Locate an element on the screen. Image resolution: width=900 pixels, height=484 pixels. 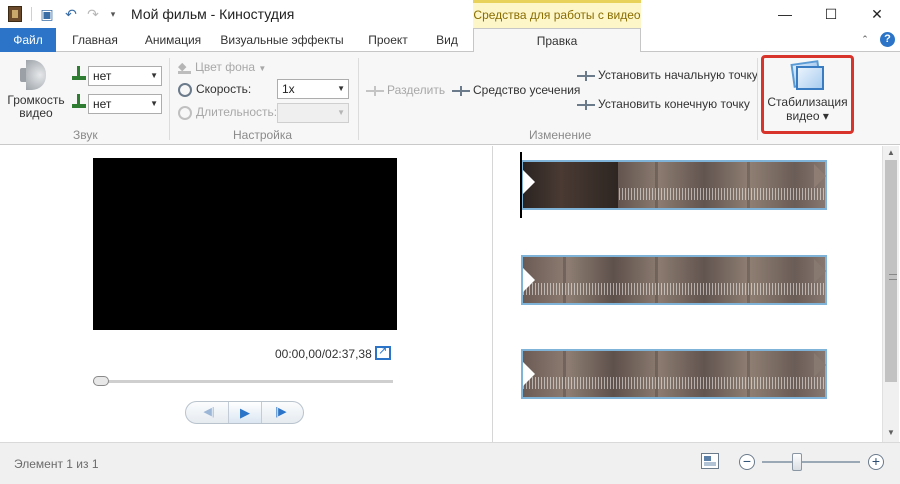
fade-out-select: нет ▼ is located at coordinates (125, 104).